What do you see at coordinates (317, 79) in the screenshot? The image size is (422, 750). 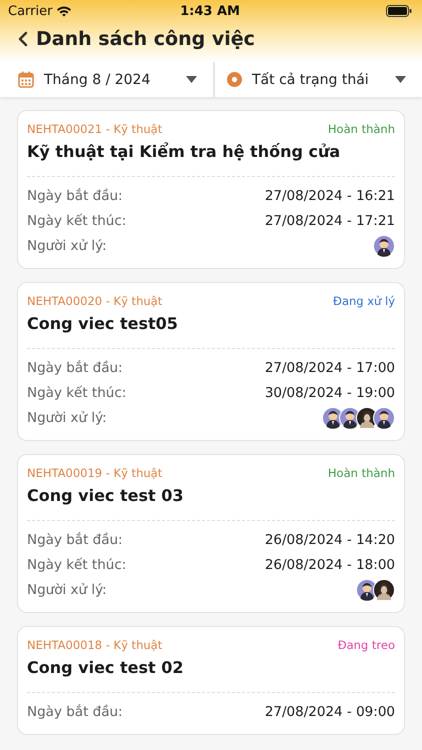 I see `status-dropdown: Tất cả trạng thái` at bounding box center [317, 79].